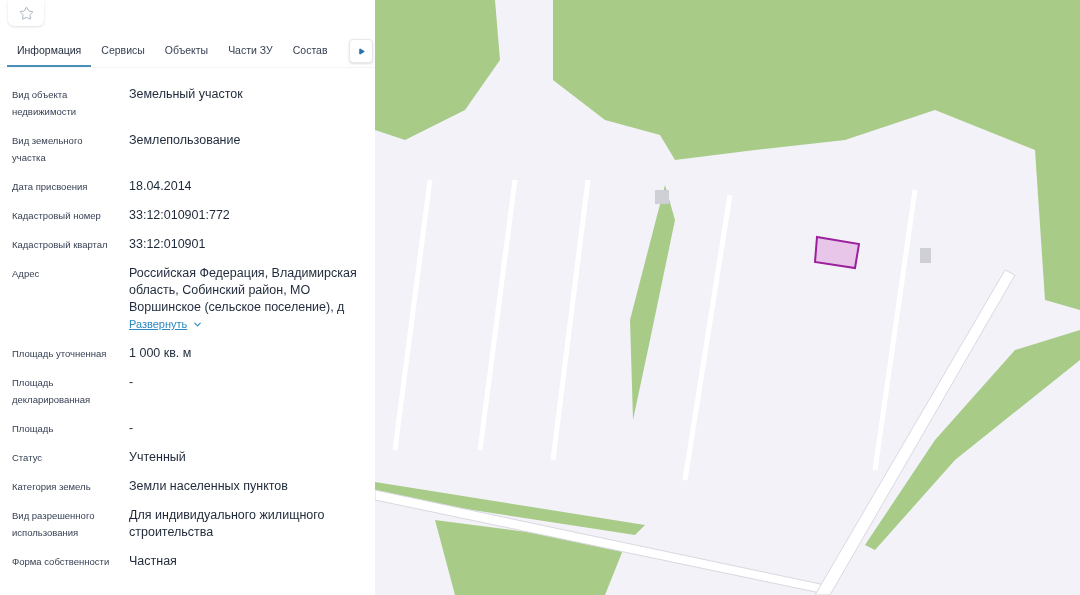  What do you see at coordinates (50, 187) in the screenshot?
I see `field-label: Дата присвоения` at bounding box center [50, 187].